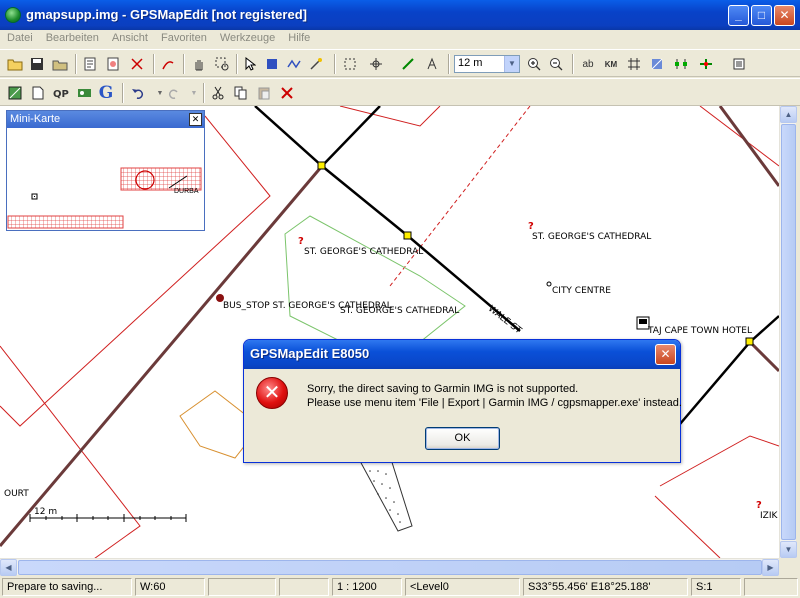 The width and height of the screenshot is (800, 598). I want to click on scroll-up-icon: ▲, so click(788, 114).